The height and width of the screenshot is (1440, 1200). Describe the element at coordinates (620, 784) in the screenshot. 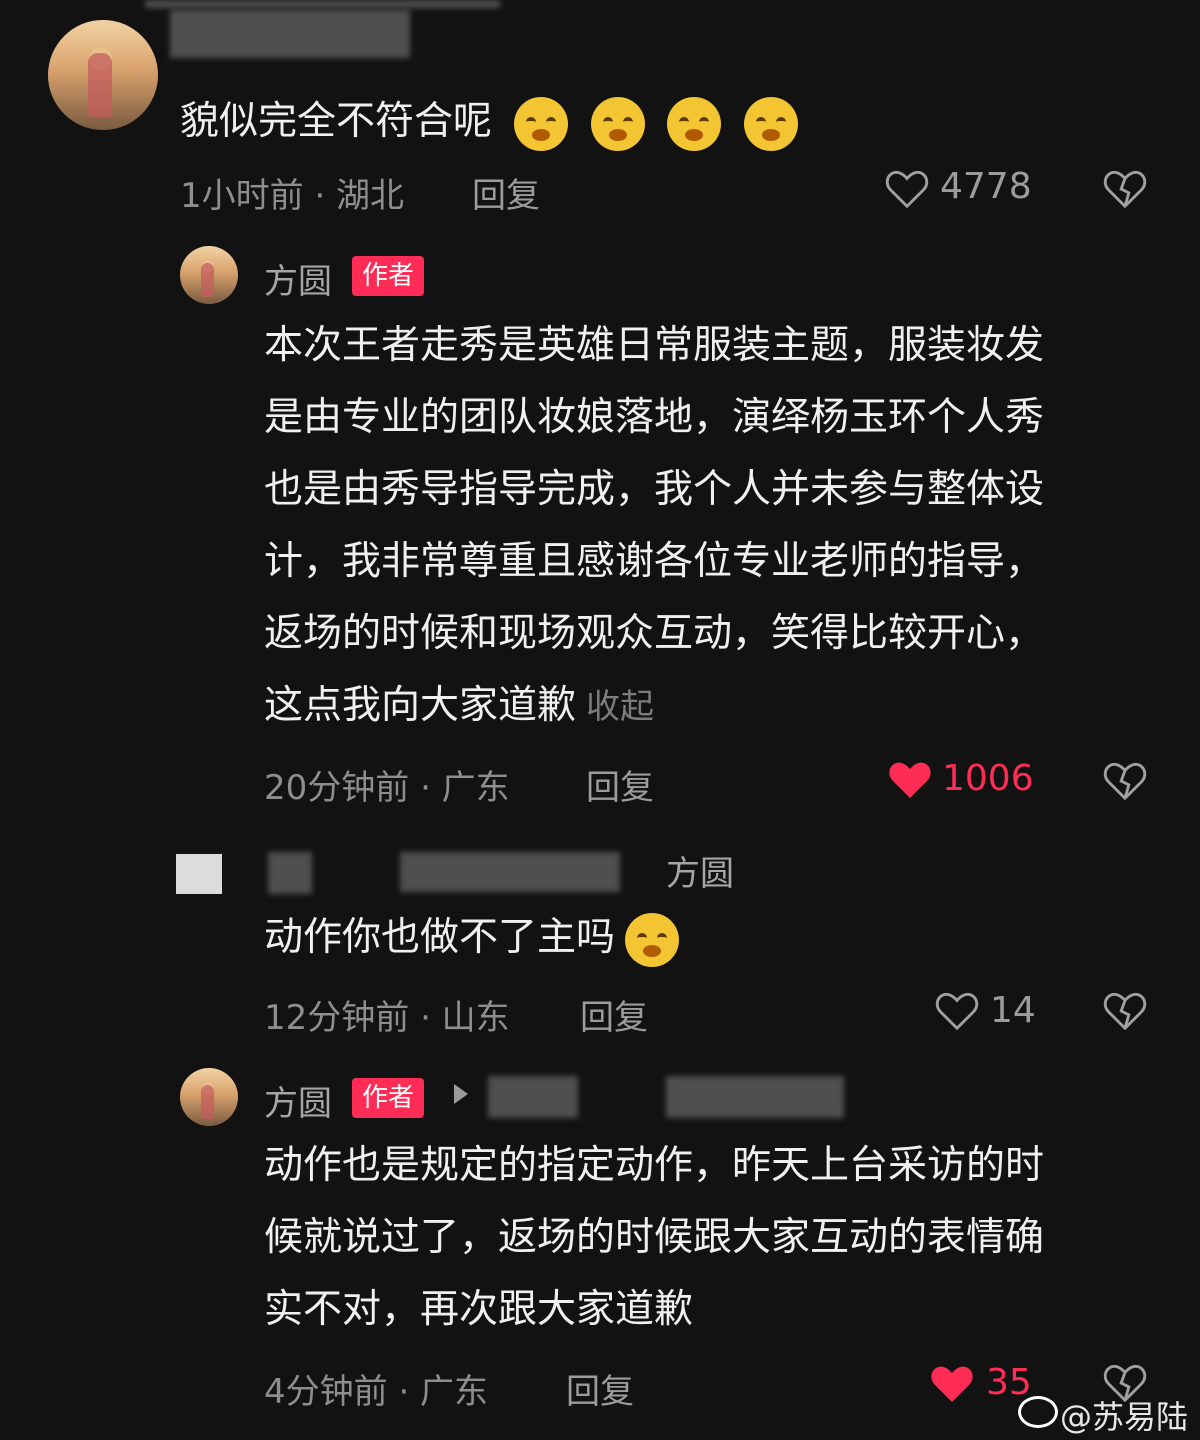

I see `reply1-reply-button: 回复` at that location.